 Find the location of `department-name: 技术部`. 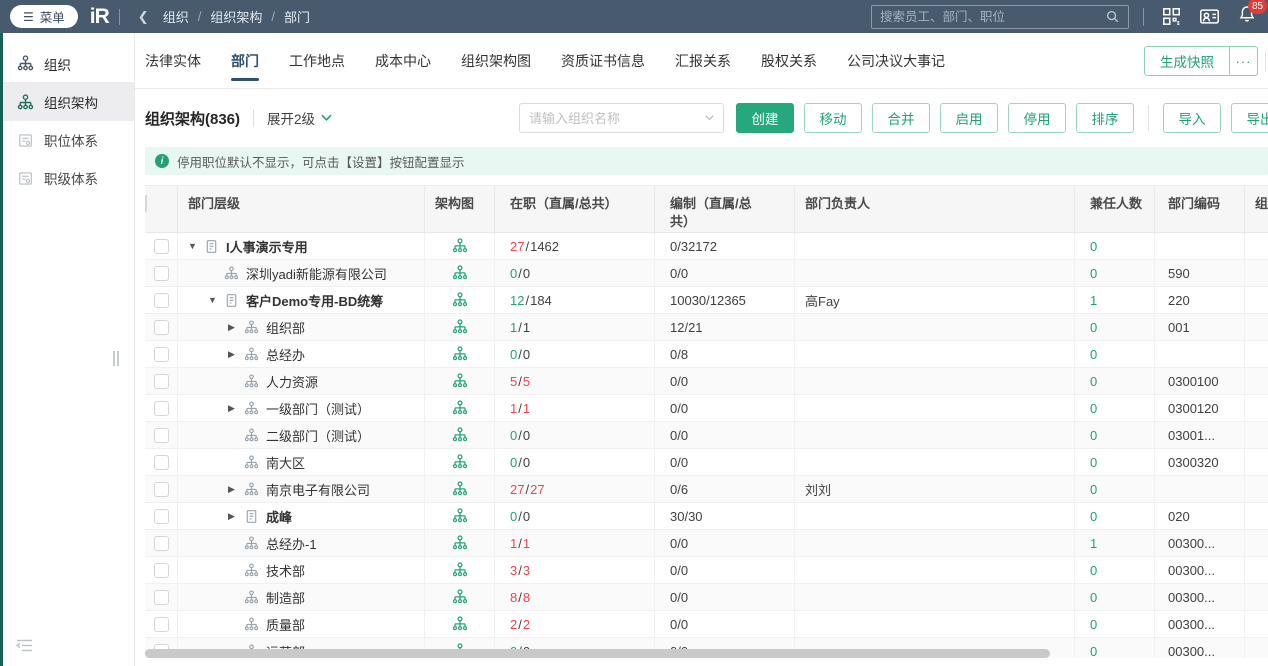

department-name: 技术部 is located at coordinates (285, 570).